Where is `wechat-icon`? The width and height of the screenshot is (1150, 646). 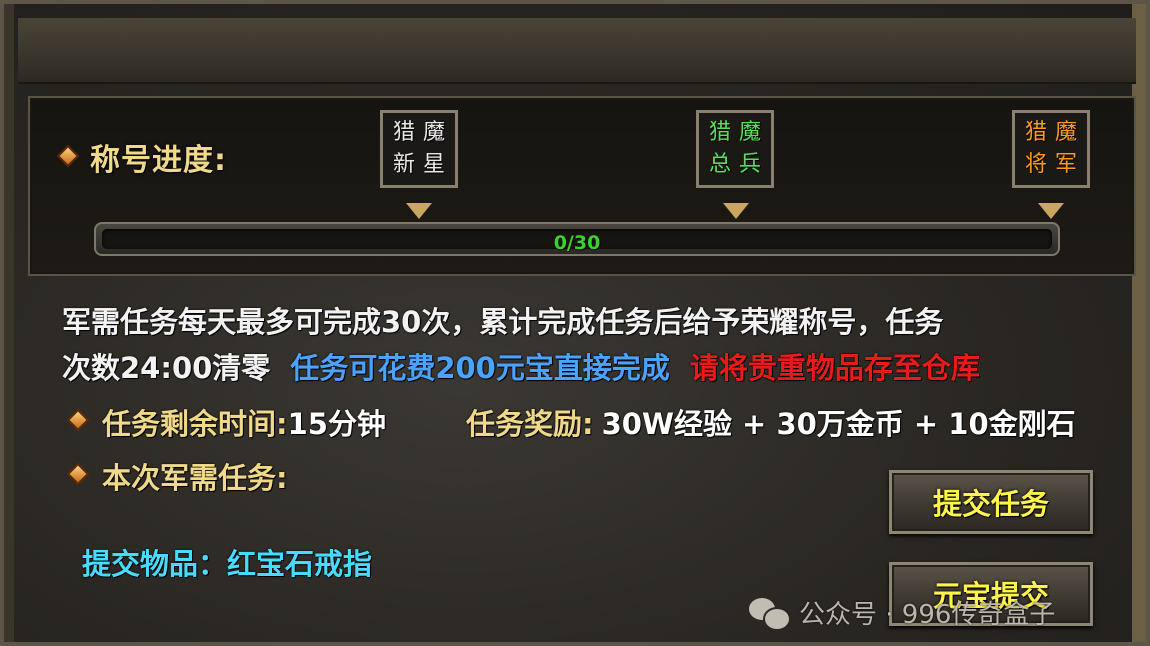
wechat-icon is located at coordinates (770, 614).